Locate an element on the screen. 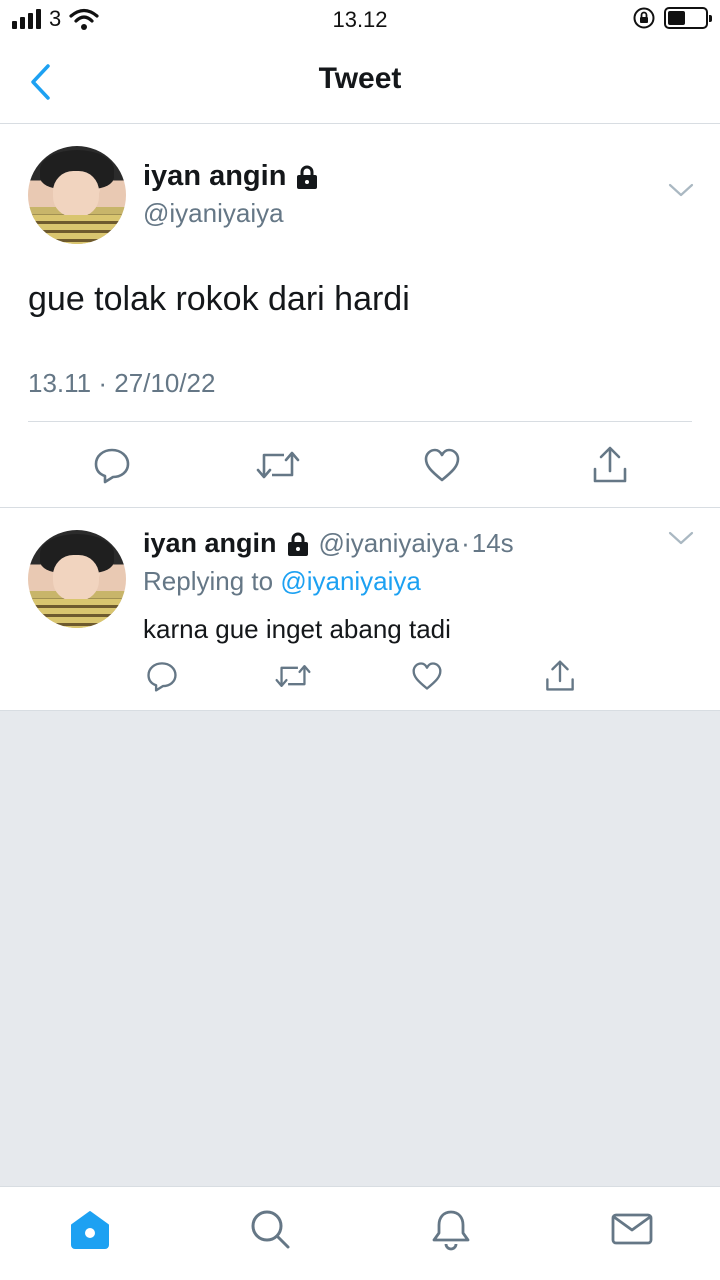  status-bar: 3 13.12 is located at coordinates (360, 20).